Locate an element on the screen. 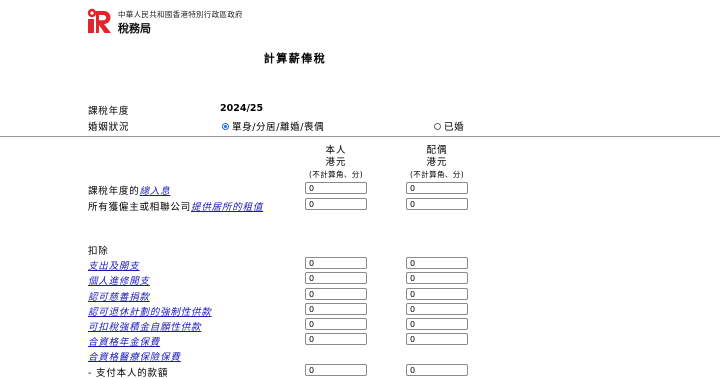 The image size is (720, 379). total-income-link: 總入息 is located at coordinates (155, 191).